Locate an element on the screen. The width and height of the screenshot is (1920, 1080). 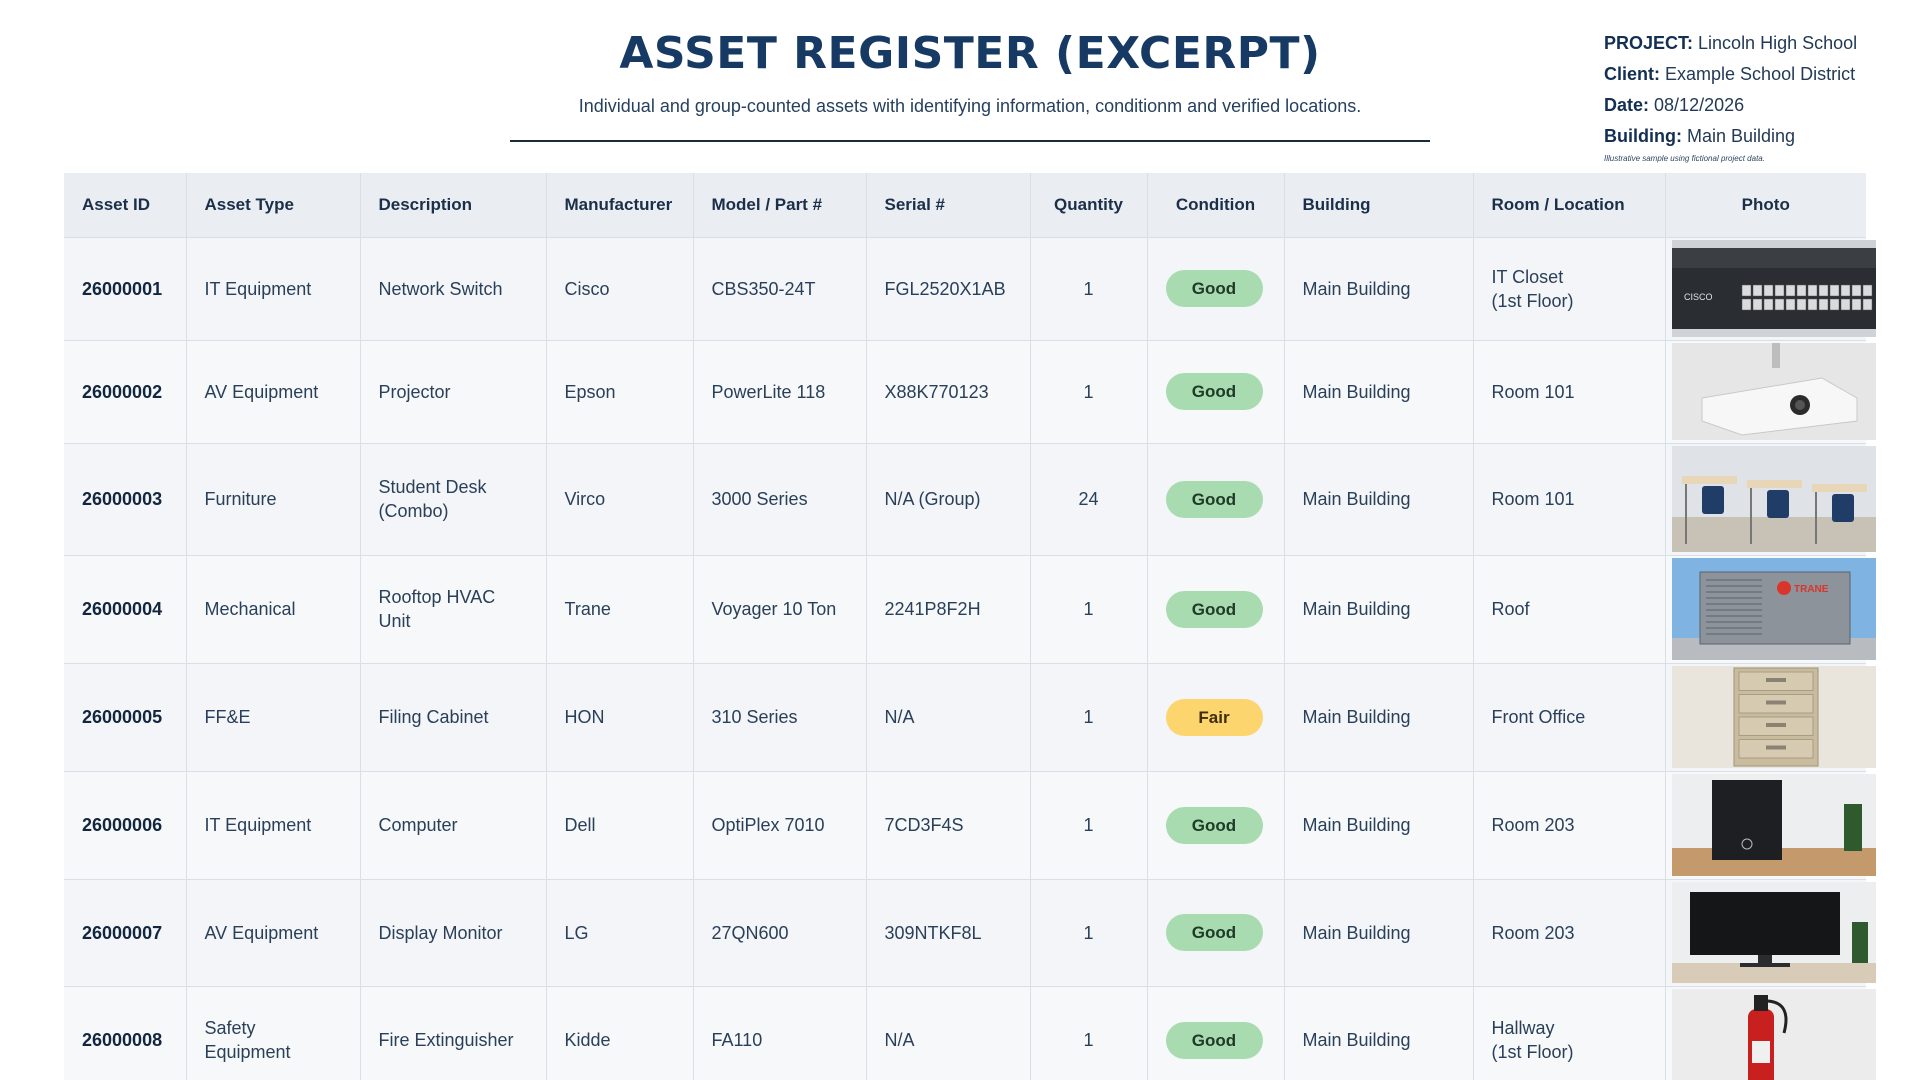
col-header: Description is located at coordinates (453, 205).